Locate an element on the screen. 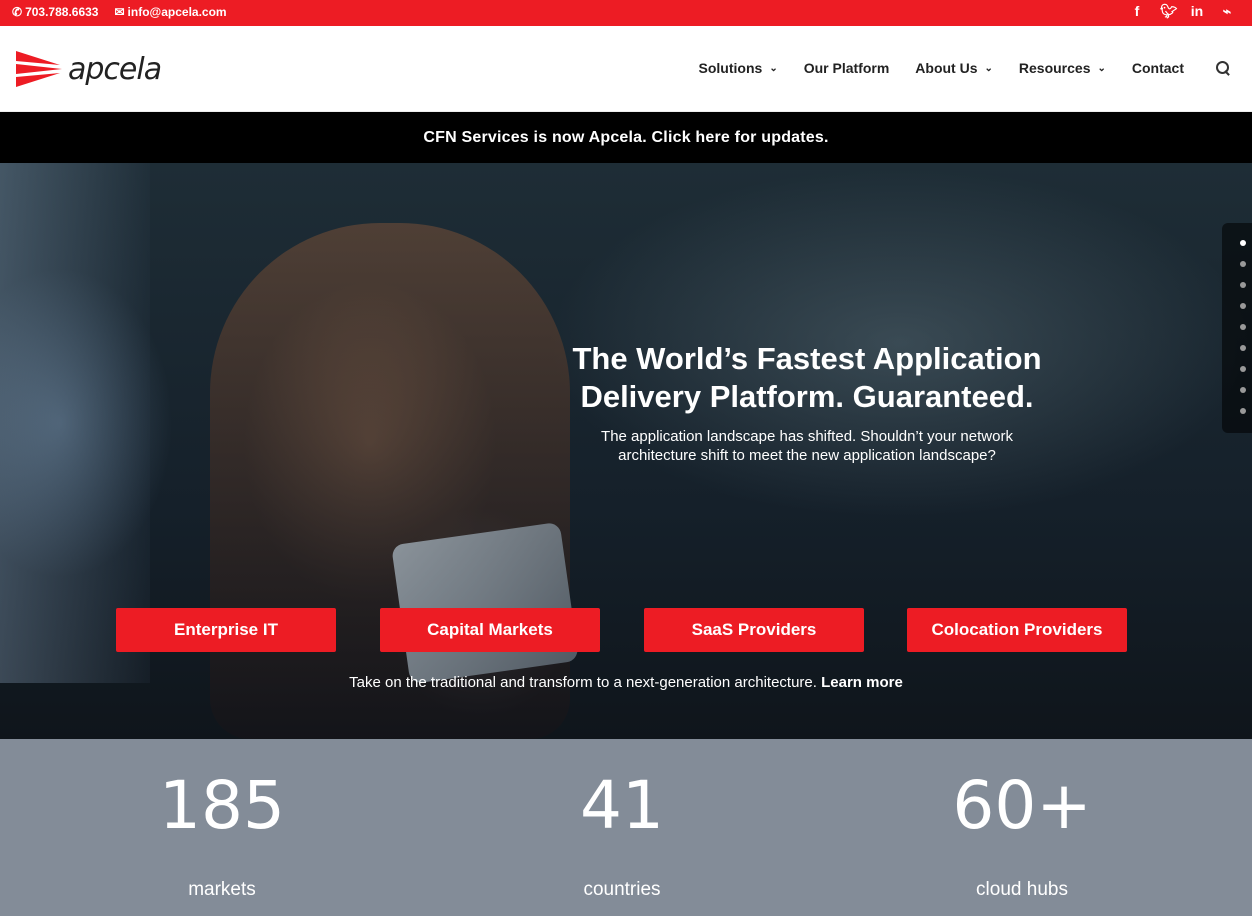  logo-text: apcela is located at coordinates (115, 69).